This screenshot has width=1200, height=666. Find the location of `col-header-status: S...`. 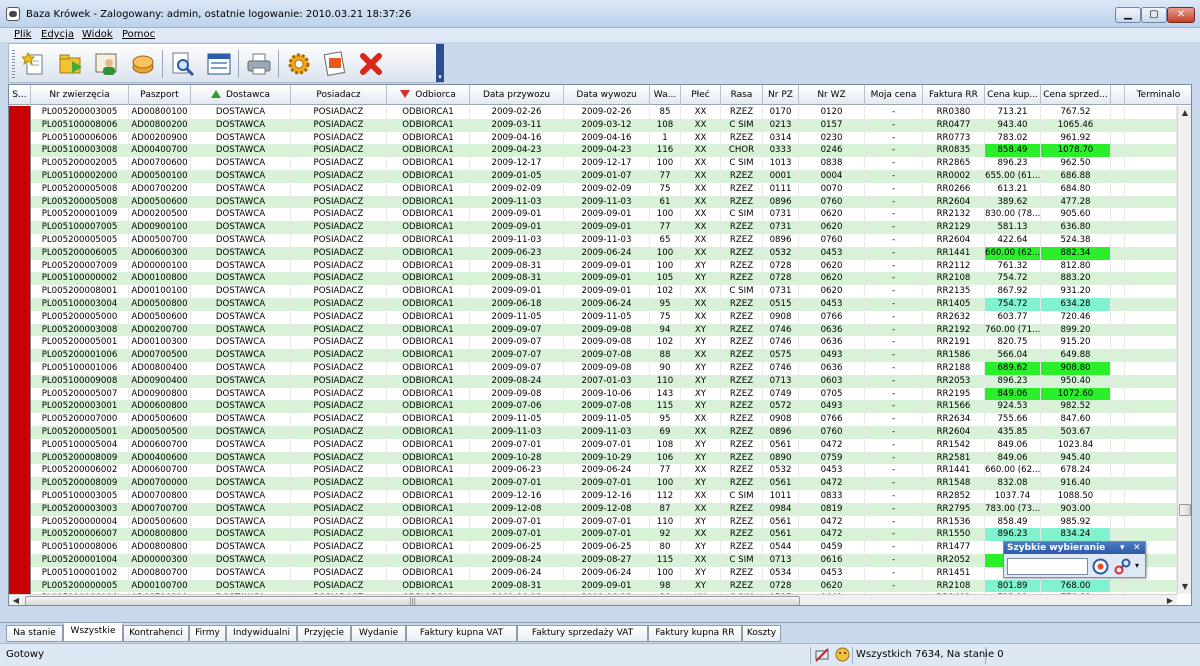

col-header-status: S... is located at coordinates (20, 95).